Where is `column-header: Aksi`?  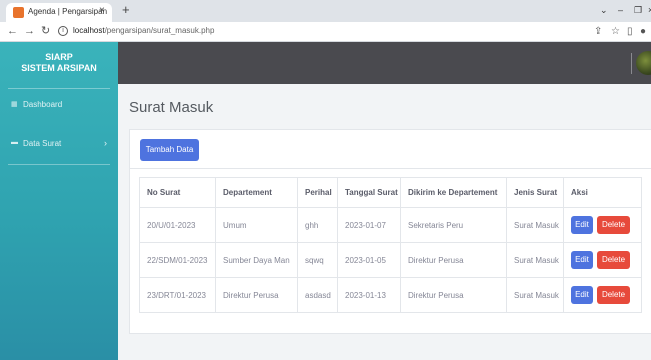
column-header: Aksi is located at coordinates (602, 192).